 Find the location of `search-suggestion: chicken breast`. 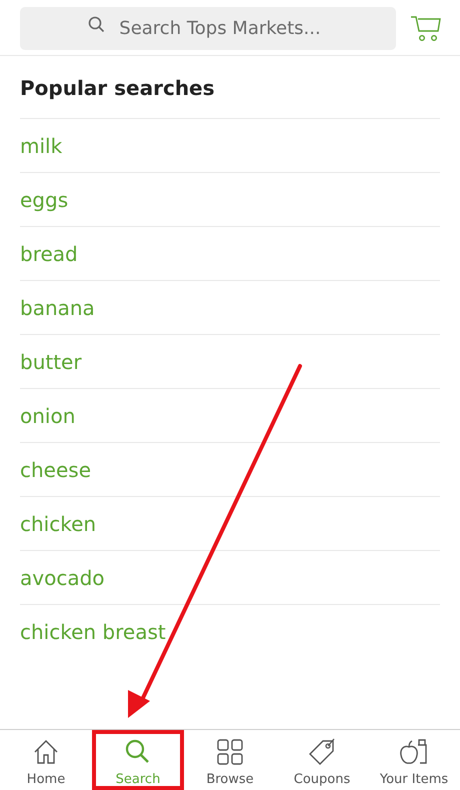

search-suggestion: chicken breast is located at coordinates (93, 632).